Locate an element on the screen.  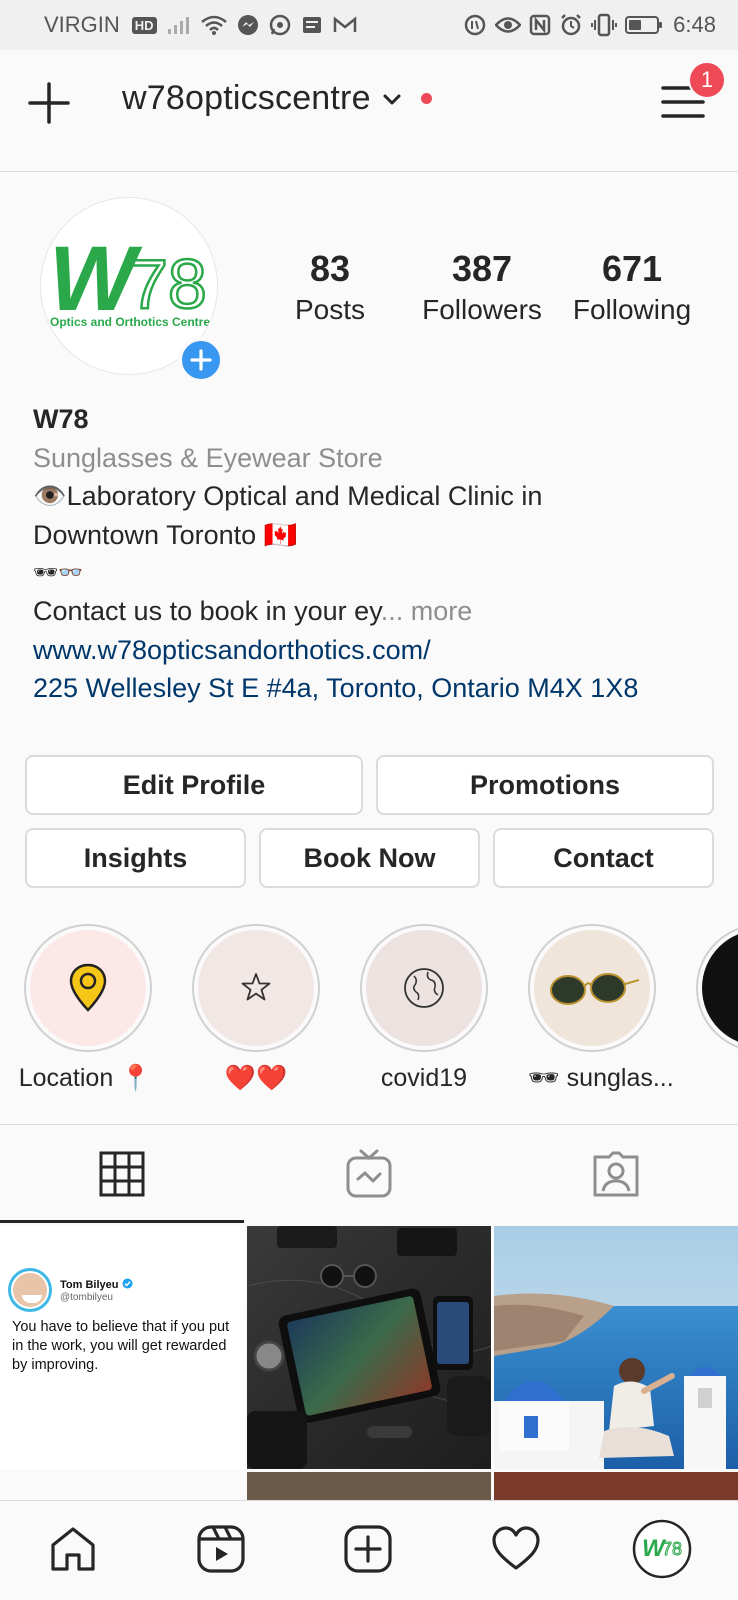
svg-text: Optics and Orthotics Centre is located at coordinates (130, 322).